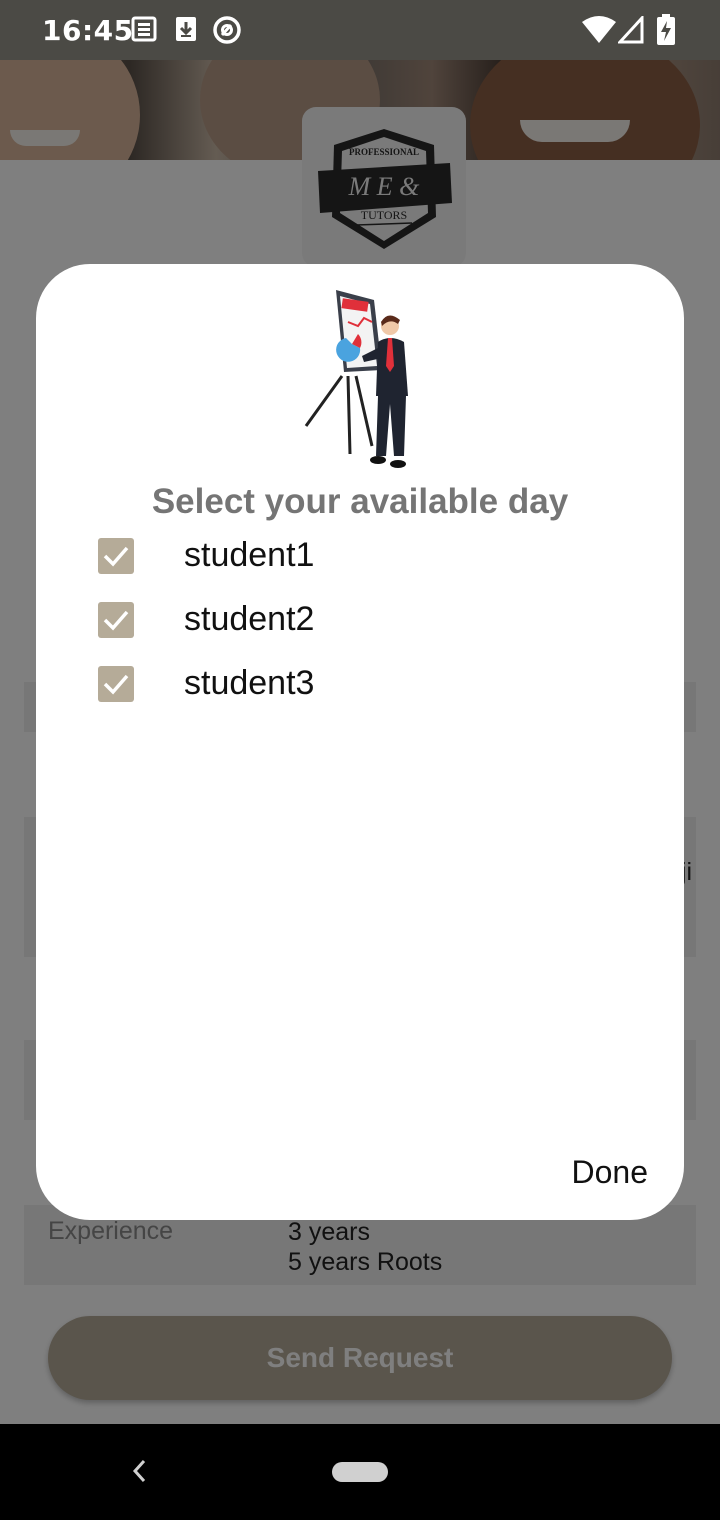  I want to click on option-label: student2, so click(249, 619).